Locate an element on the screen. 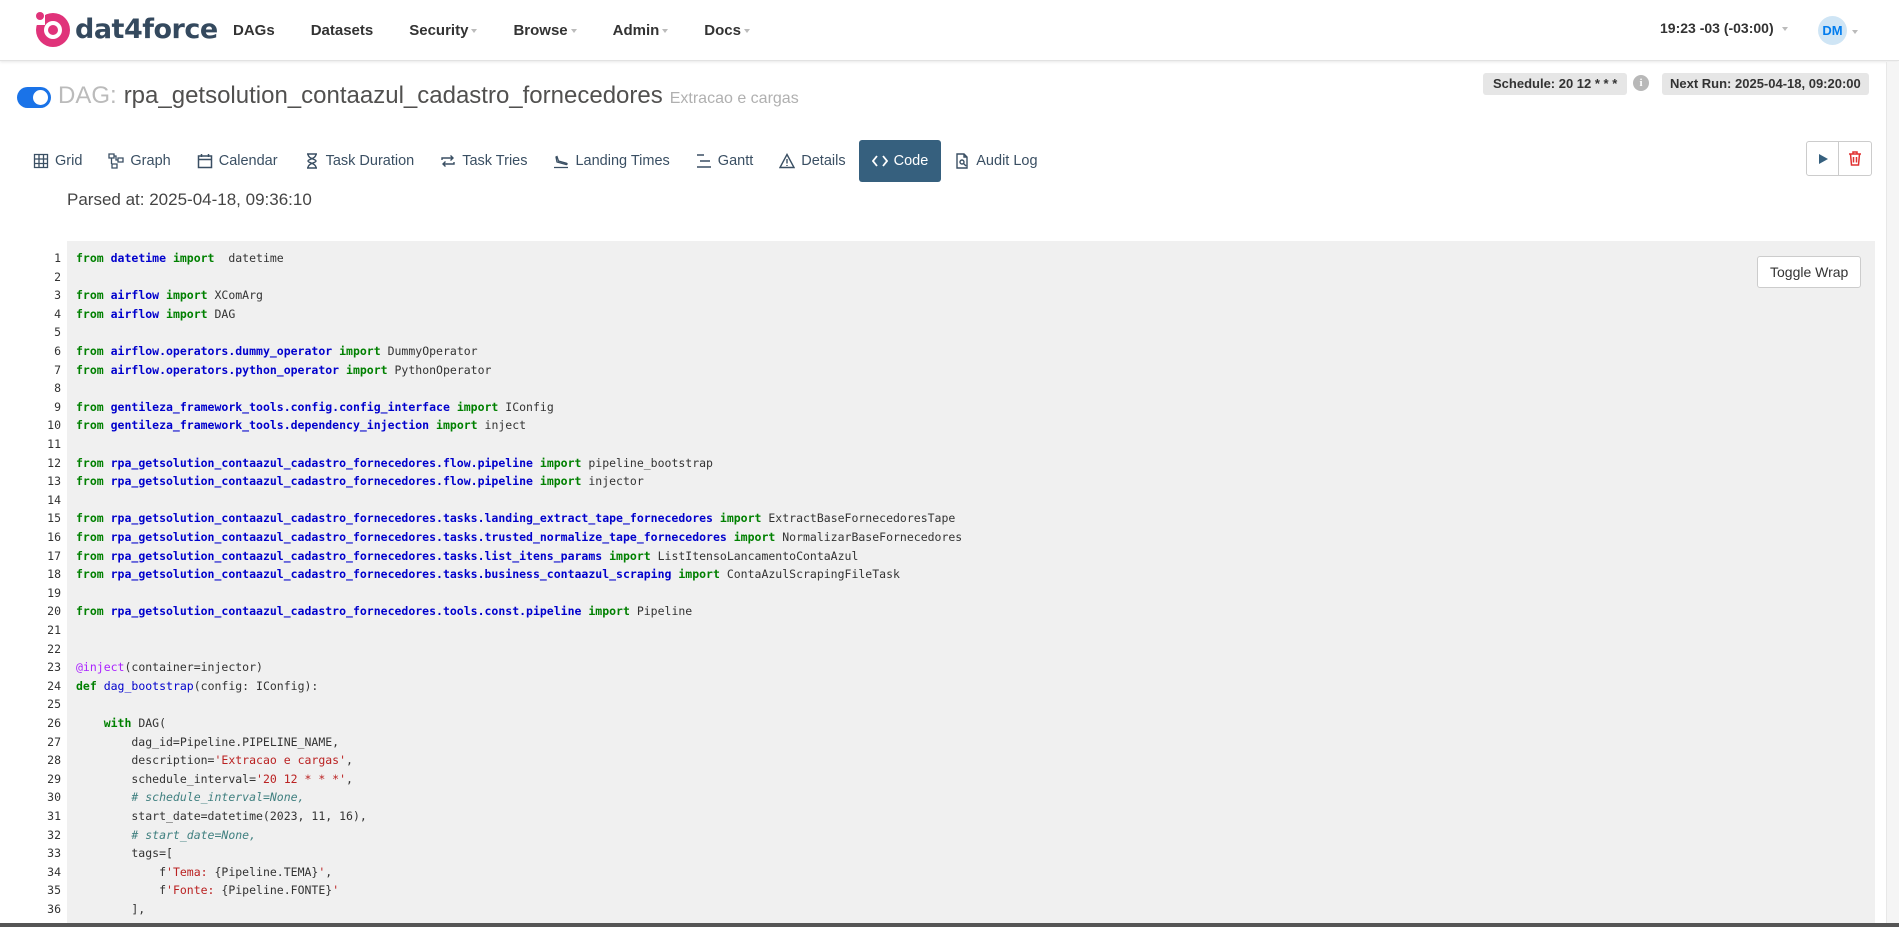 This screenshot has height=927, width=1899. line-number: 12 is located at coordinates (54, 462).